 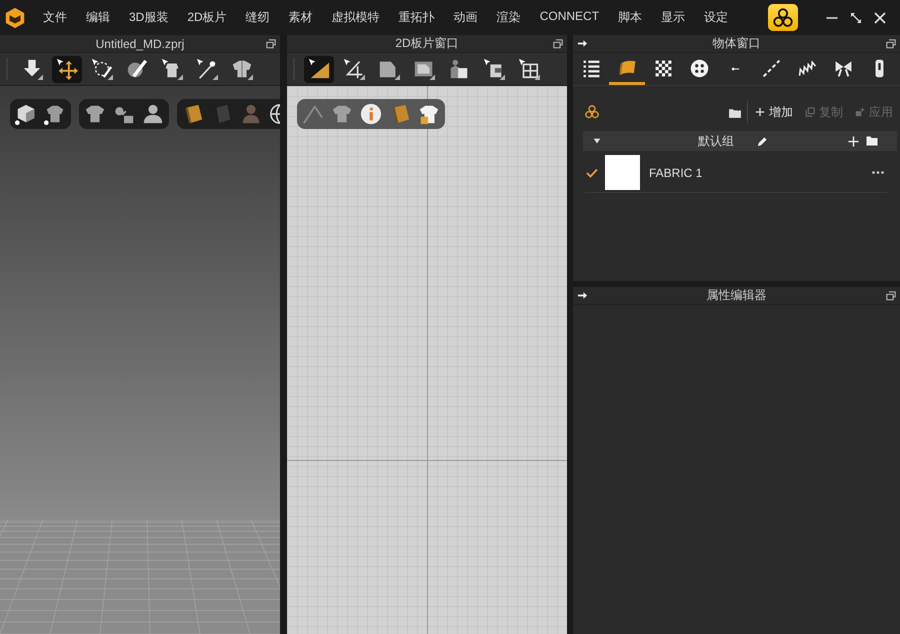 What do you see at coordinates (429, 114) in the screenshot?
I see `locked-shirt-icon` at bounding box center [429, 114].